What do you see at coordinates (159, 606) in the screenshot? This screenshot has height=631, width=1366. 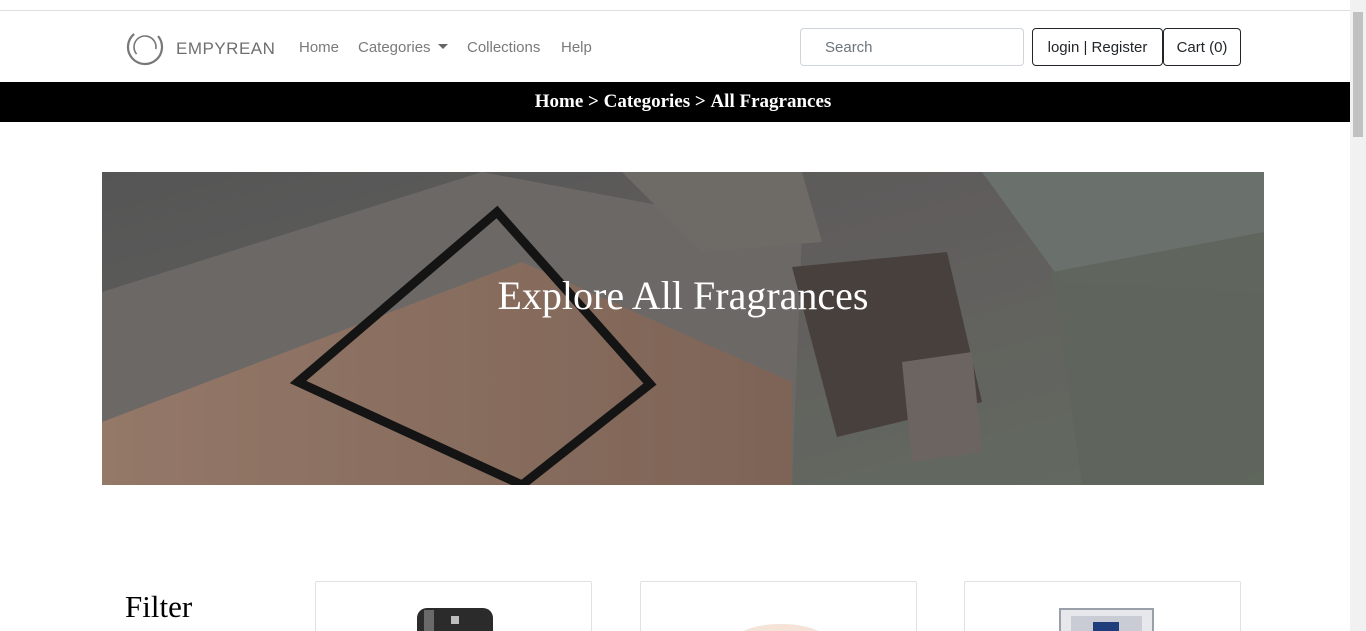 I see `filter-title: Filter` at bounding box center [159, 606].